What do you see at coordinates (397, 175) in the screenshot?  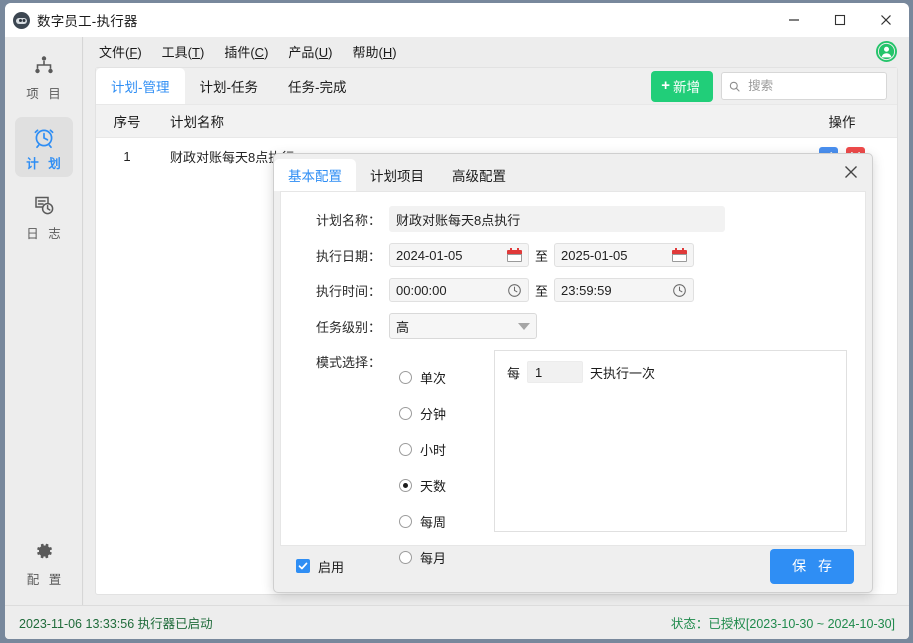 I see `dialog-tab-items: 计划项目` at bounding box center [397, 175].